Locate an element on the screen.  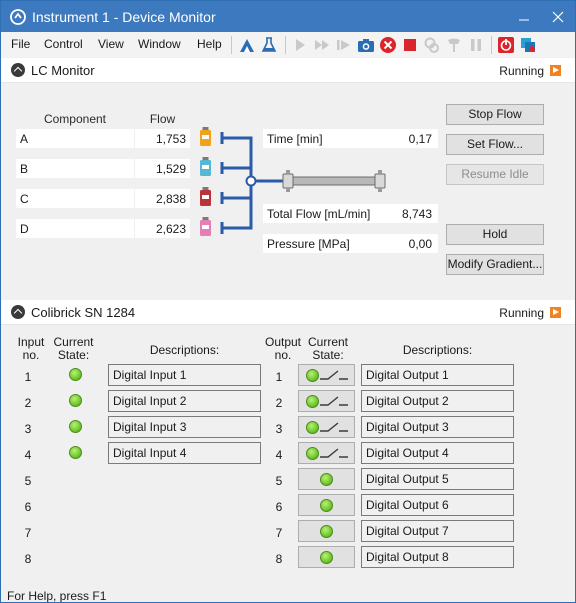
lc-monitor-header: LC Monitor Running is located at coordinates (288, 70).